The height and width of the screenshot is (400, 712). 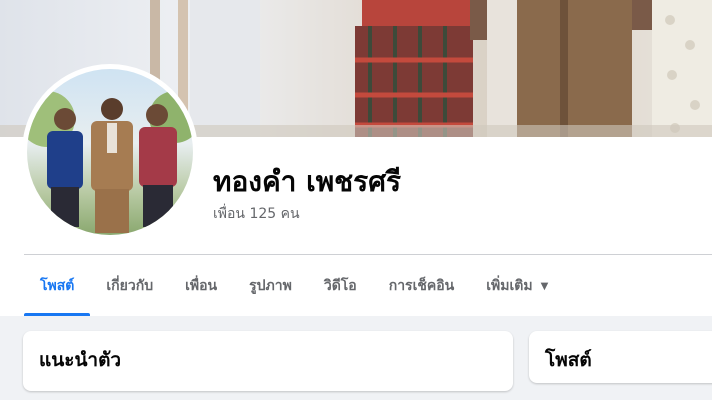 What do you see at coordinates (80, 360) in the screenshot?
I see `intro-card-title: แนะนำตัว` at bounding box center [80, 360].